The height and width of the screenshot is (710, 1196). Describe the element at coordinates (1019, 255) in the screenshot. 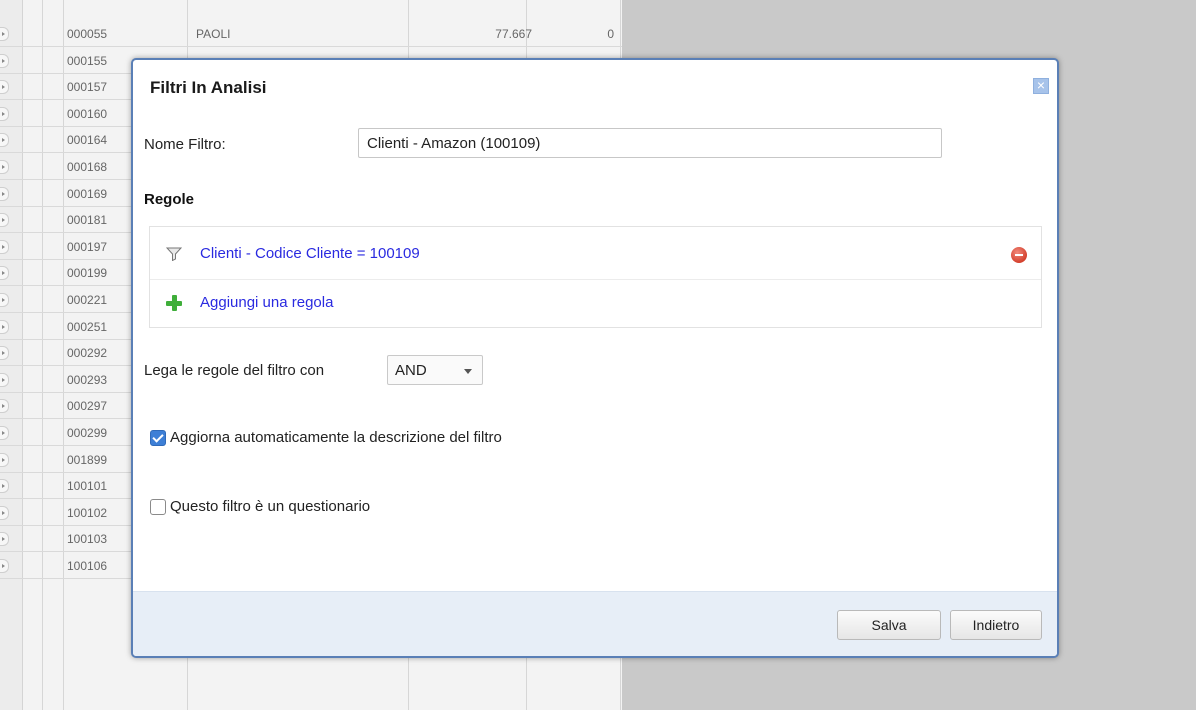

I see `remove-icon` at that location.